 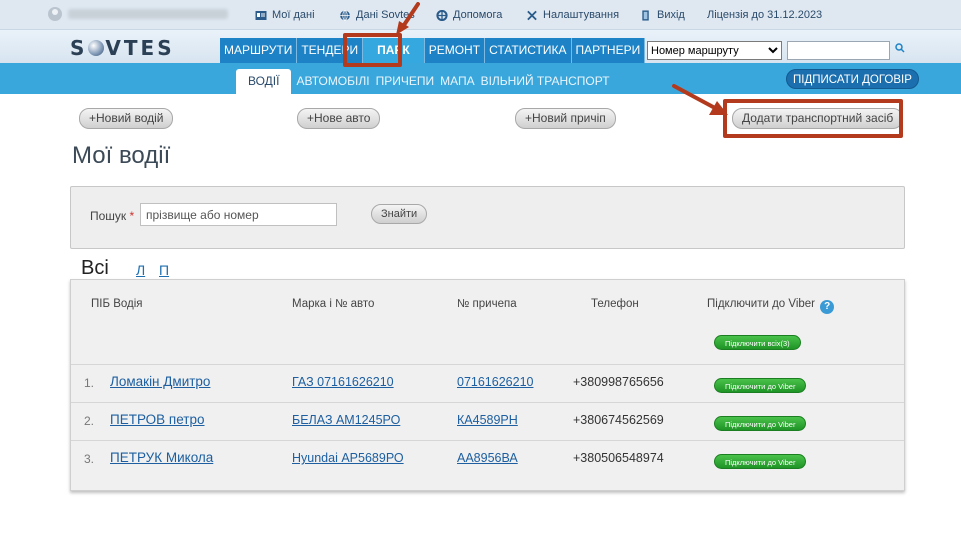 What do you see at coordinates (96, 48) in the screenshot?
I see `logo-globe-icon` at bounding box center [96, 48].